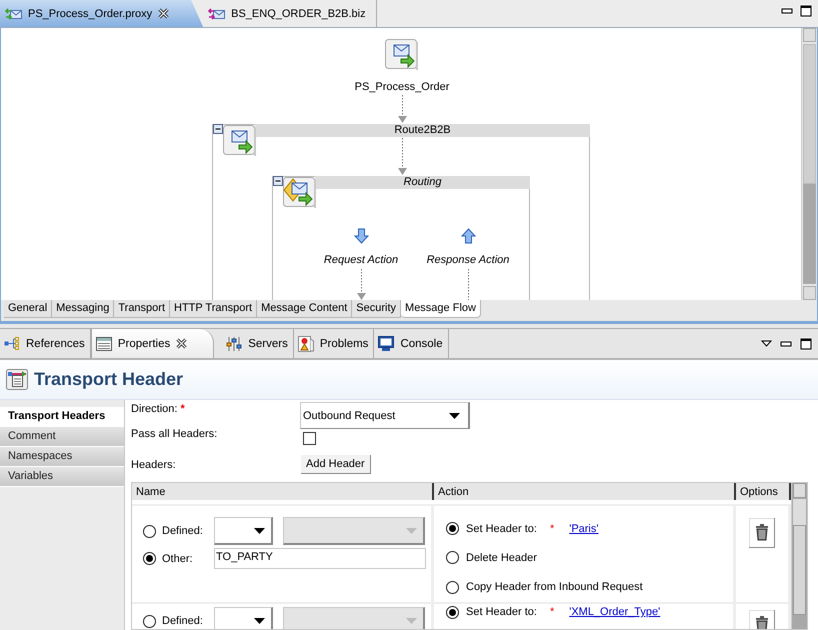 Image resolution: width=818 pixels, height=630 pixels. I want to click on routing-node-icon, so click(299, 192).